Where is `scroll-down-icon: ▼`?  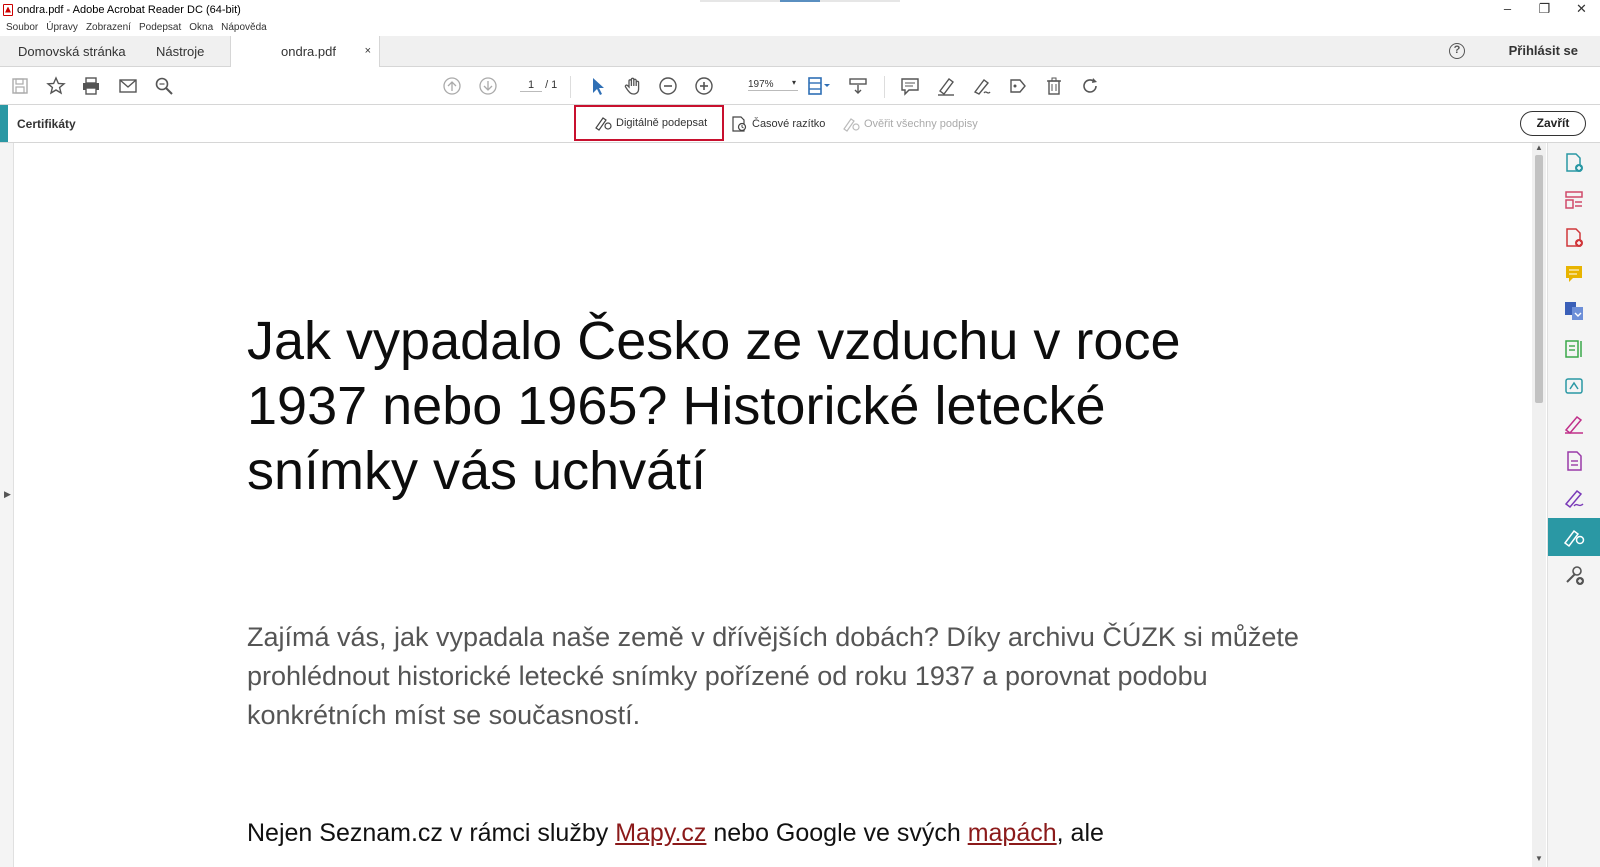
scroll-down-icon: ▼ is located at coordinates (1539, 858).